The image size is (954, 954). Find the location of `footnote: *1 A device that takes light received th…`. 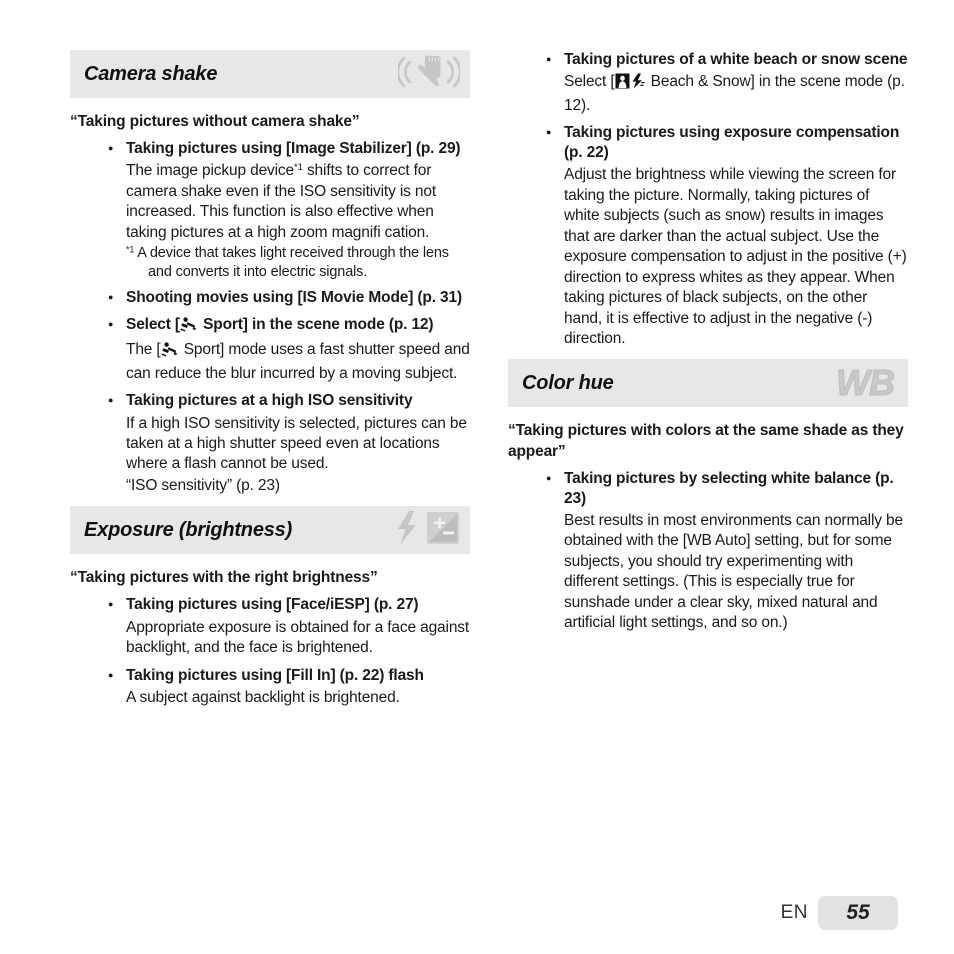

footnote: *1 A device that takes light received th… is located at coordinates (298, 262).